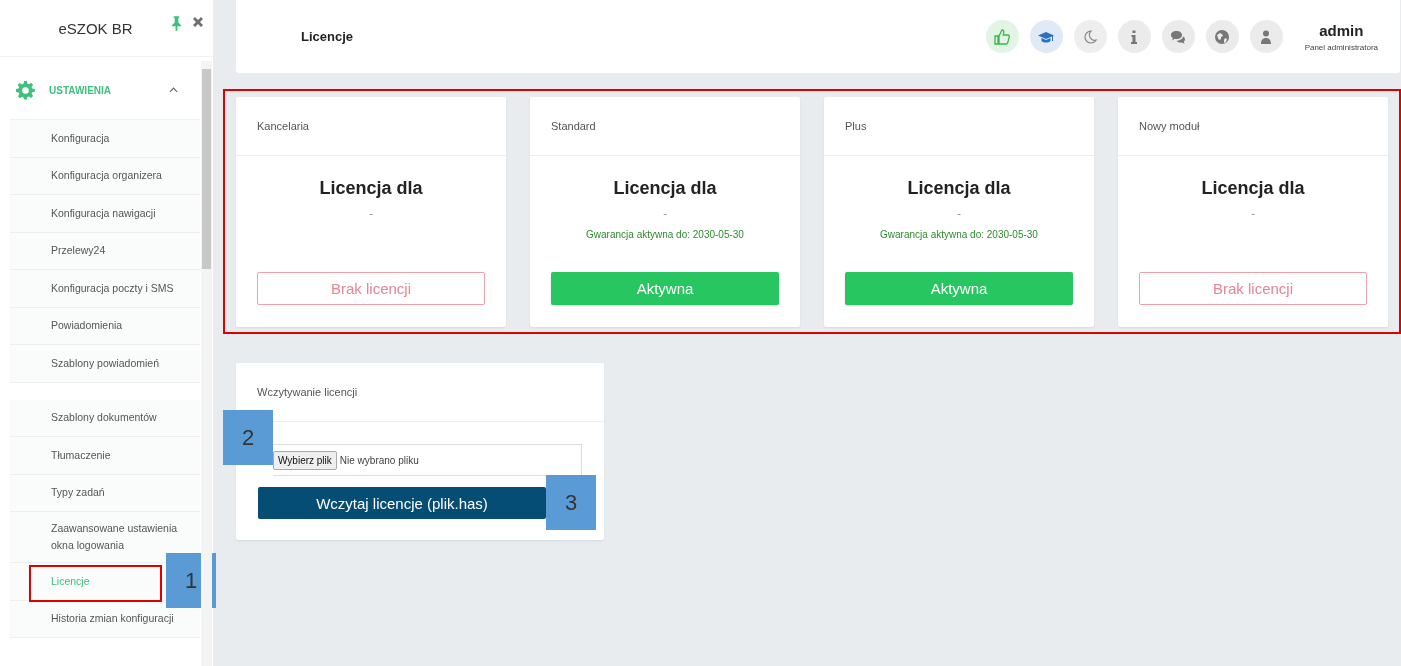  What do you see at coordinates (283, 126) in the screenshot?
I see `card-title: Kancelaria` at bounding box center [283, 126].